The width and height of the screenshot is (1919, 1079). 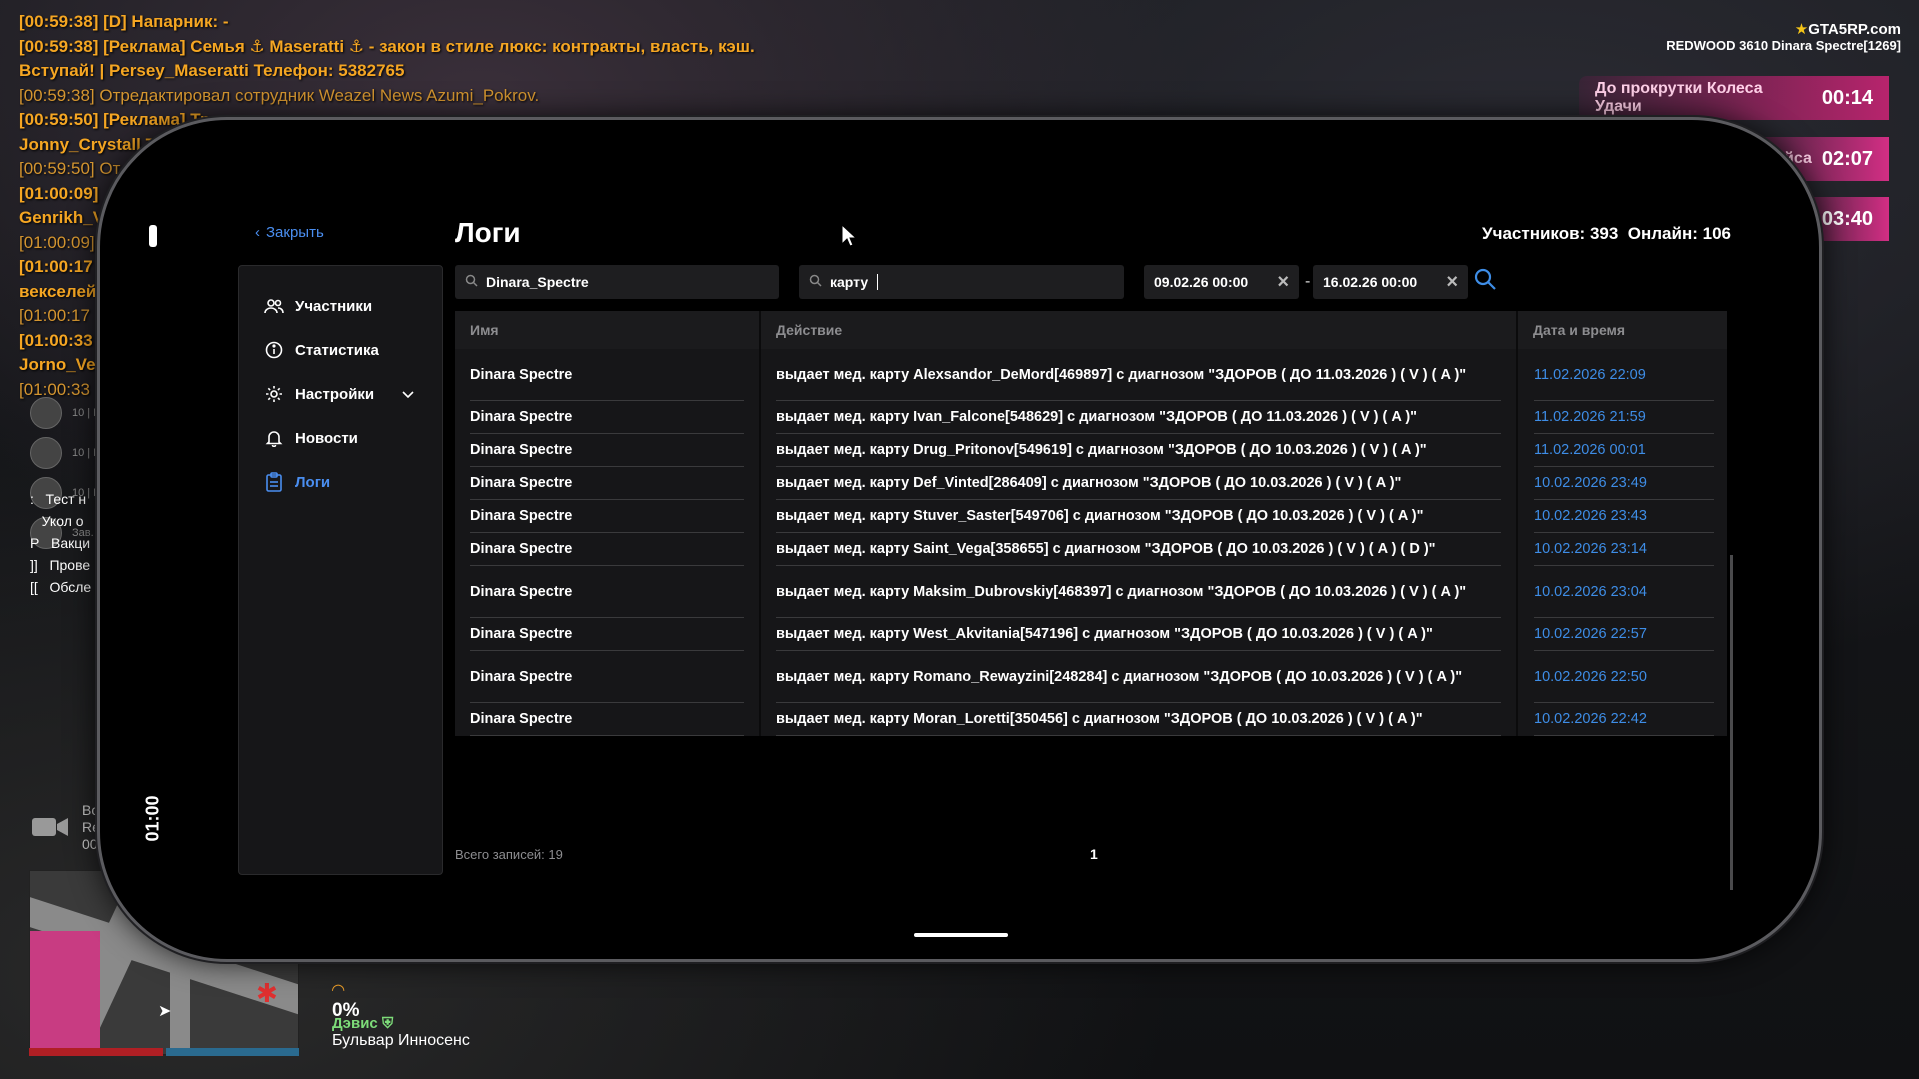 What do you see at coordinates (1624, 483) in the screenshot?
I see `cell-date: 10.02.2026 23:49` at bounding box center [1624, 483].